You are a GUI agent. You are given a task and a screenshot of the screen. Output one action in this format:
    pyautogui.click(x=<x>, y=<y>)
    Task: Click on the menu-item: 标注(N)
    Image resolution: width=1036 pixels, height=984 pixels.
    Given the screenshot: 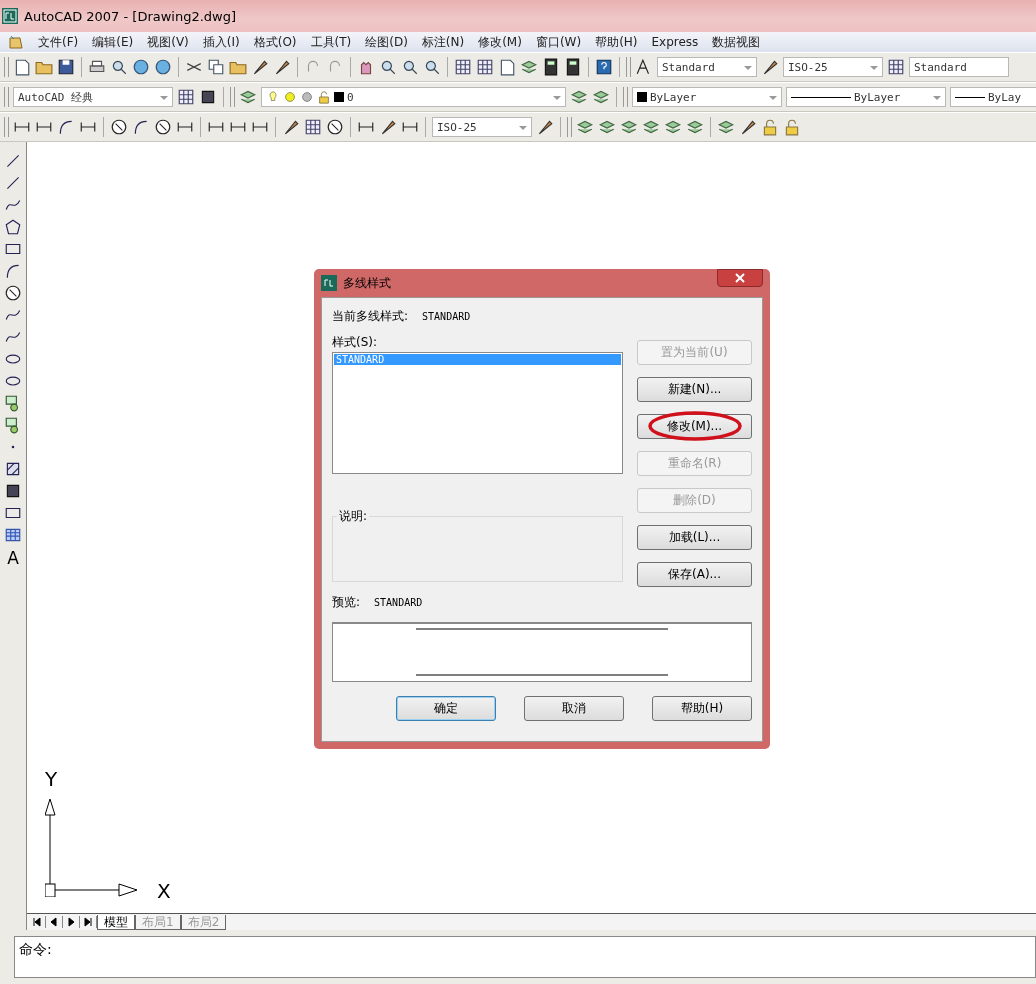 What is the action you would take?
    pyautogui.click(x=443, y=42)
    